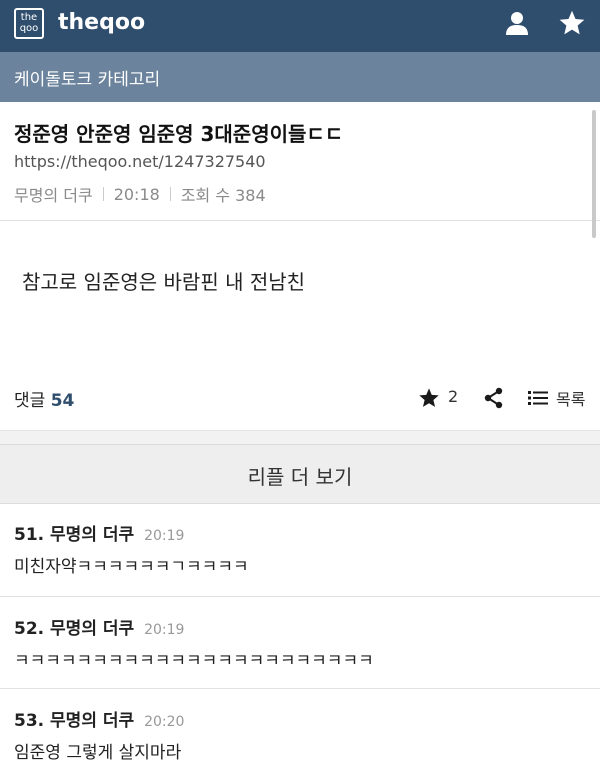  Describe the element at coordinates (179, 134) in the screenshot. I see `post-title: 정준영 안준영 임준영 3대준영이들ㄷㄷ` at that location.